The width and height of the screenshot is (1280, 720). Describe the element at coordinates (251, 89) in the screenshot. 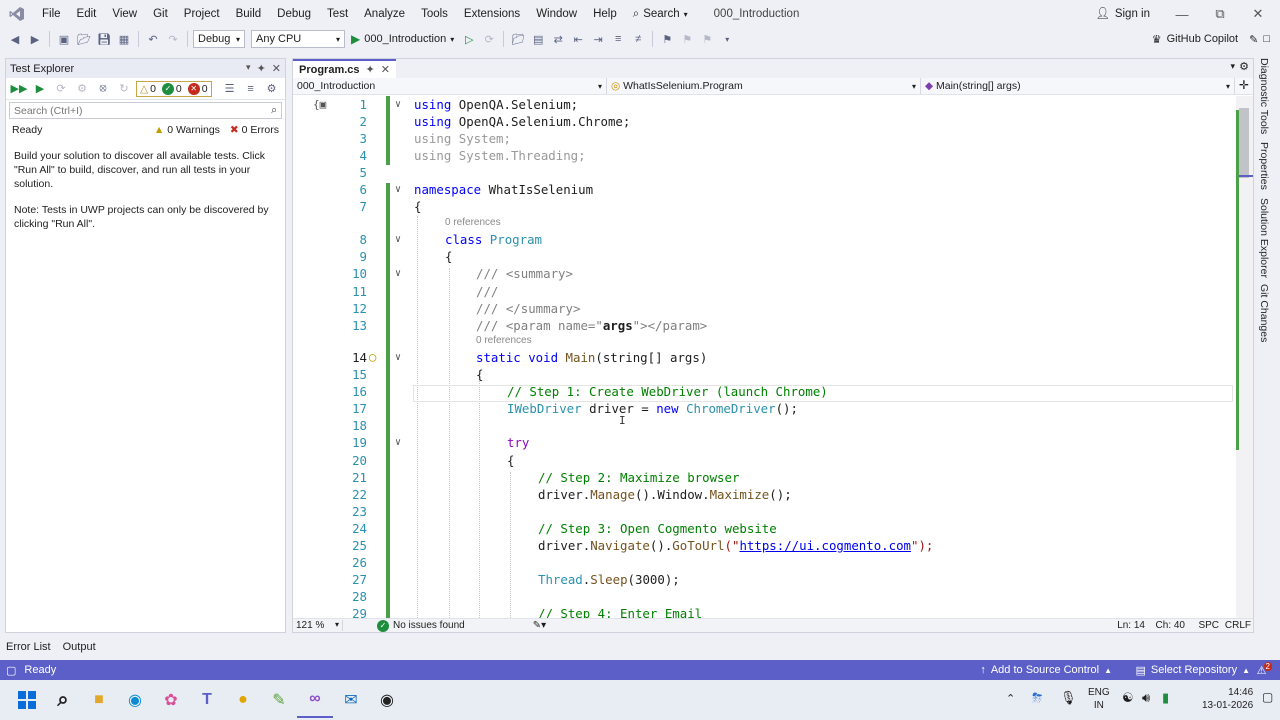

I see `group-by-icon: ≡` at that location.